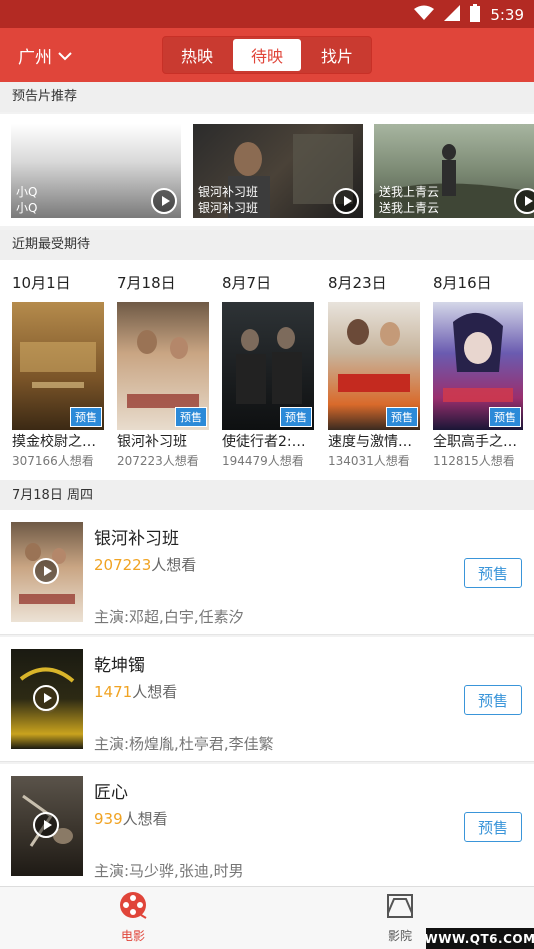 The height and width of the screenshot is (949, 534). I want to click on want-number: 1471, so click(113, 692).